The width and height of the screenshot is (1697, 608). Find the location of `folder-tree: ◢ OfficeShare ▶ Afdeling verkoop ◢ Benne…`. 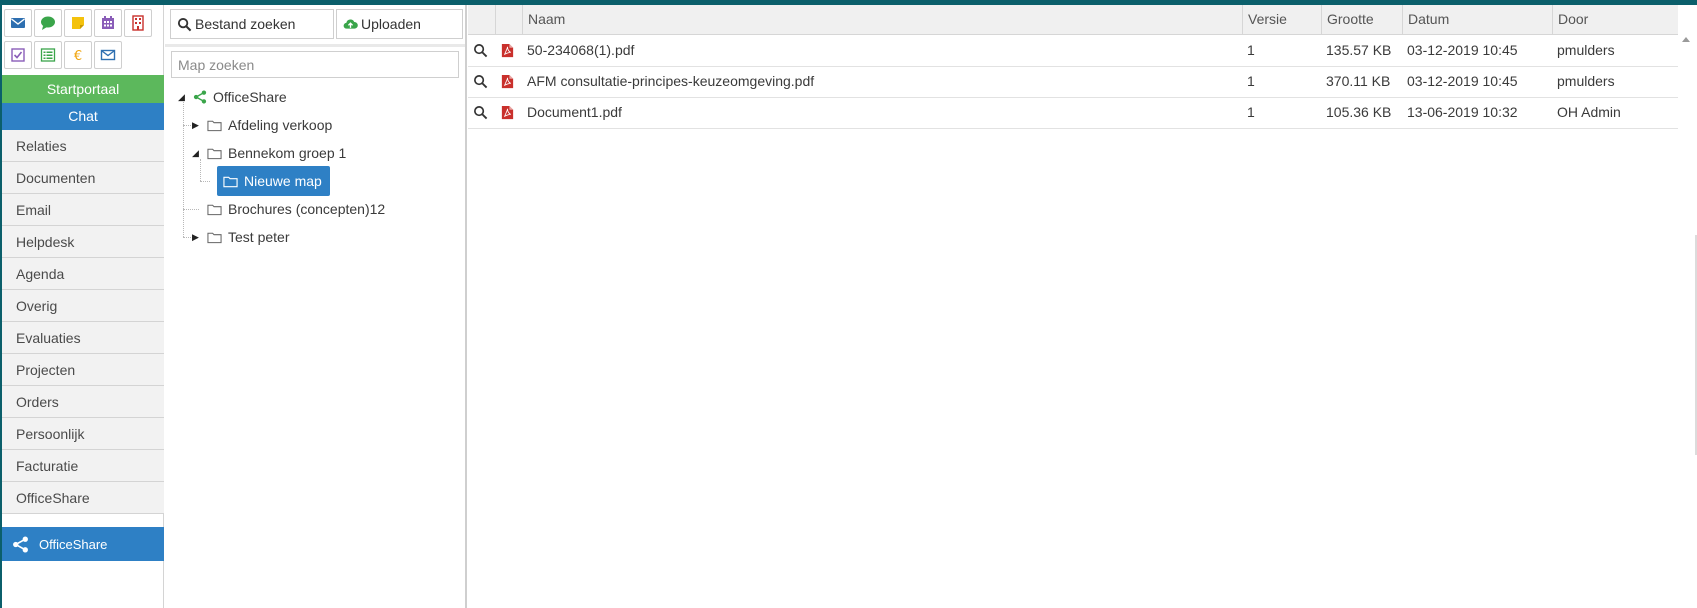

folder-tree: ◢ OfficeShare ▶ Afdeling verkoop ◢ Benne… is located at coordinates (315, 213).